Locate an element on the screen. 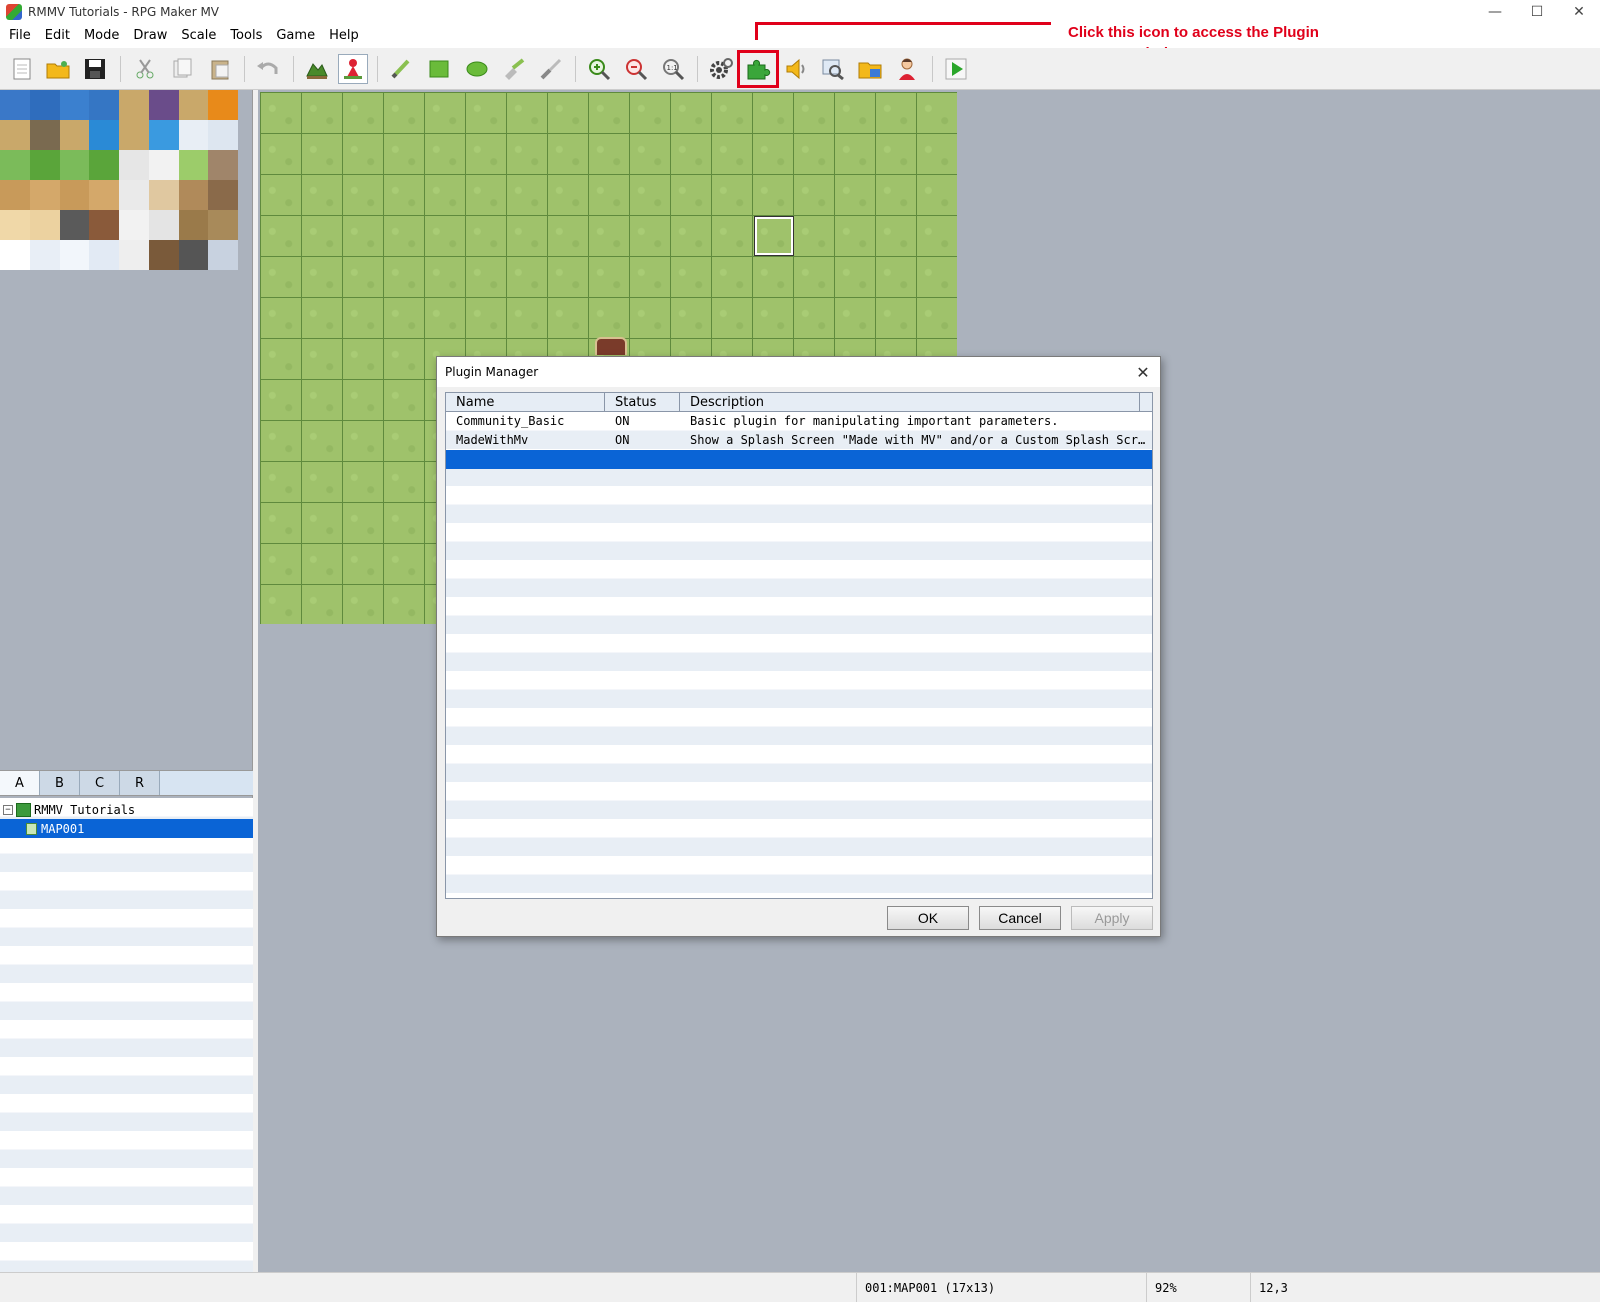  minimize-button: — is located at coordinates (1495, 12).